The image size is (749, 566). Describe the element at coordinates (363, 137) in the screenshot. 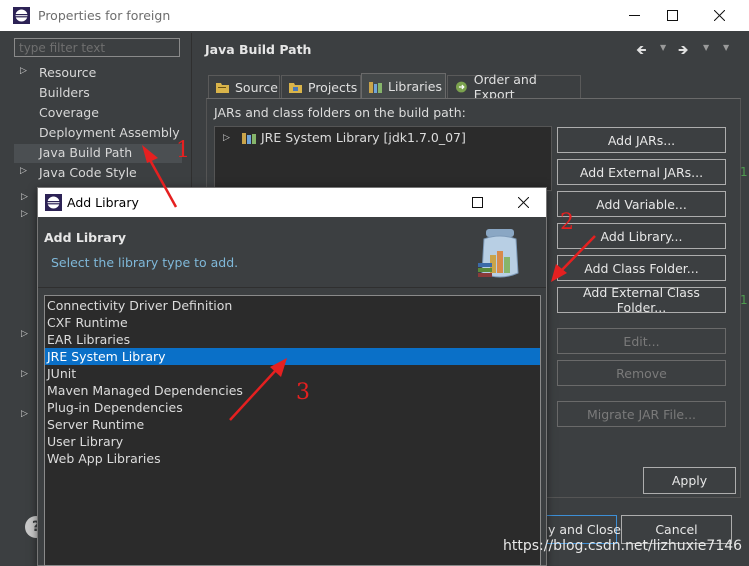

I see `library-entry-label: JRE System Library [jdk1.7.0_07]` at that location.